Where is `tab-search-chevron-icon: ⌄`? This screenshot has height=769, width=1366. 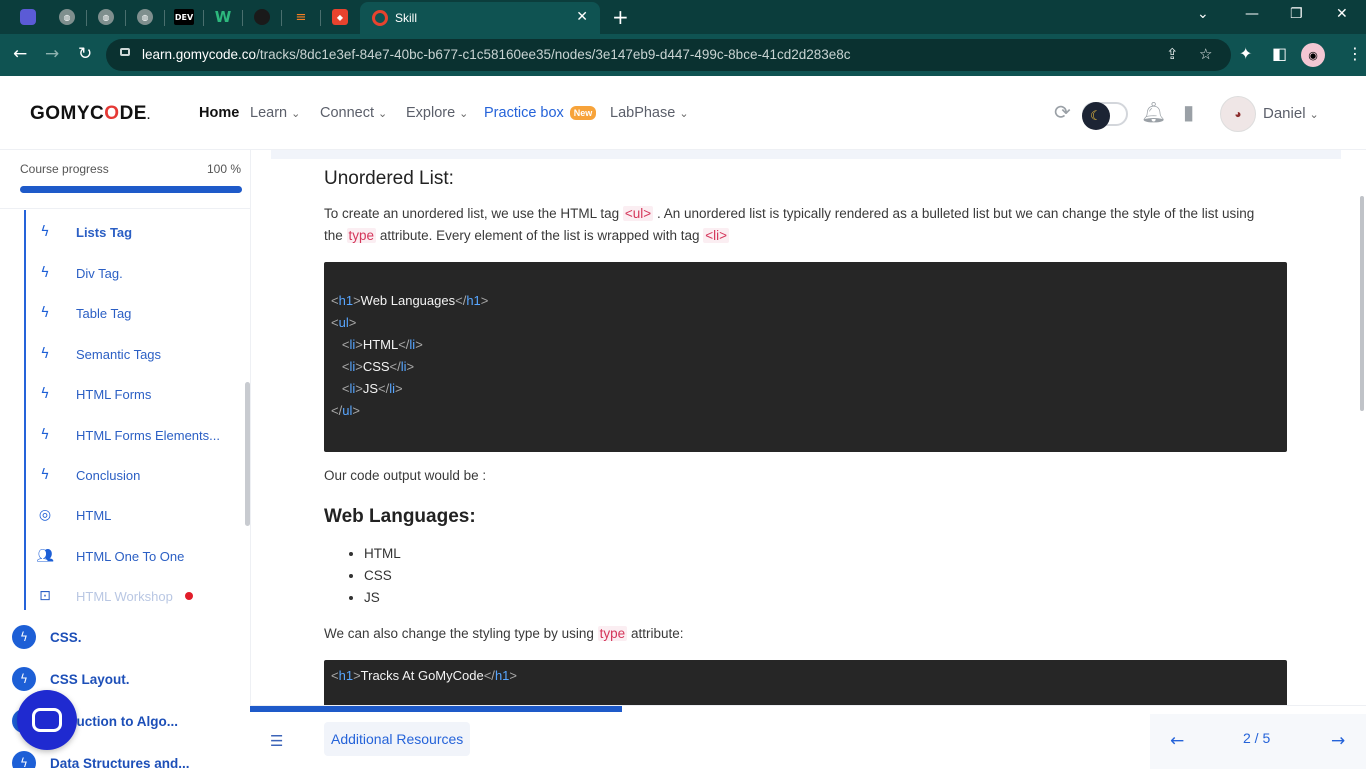
tab-search-chevron-icon: ⌄ is located at coordinates (1203, 14).